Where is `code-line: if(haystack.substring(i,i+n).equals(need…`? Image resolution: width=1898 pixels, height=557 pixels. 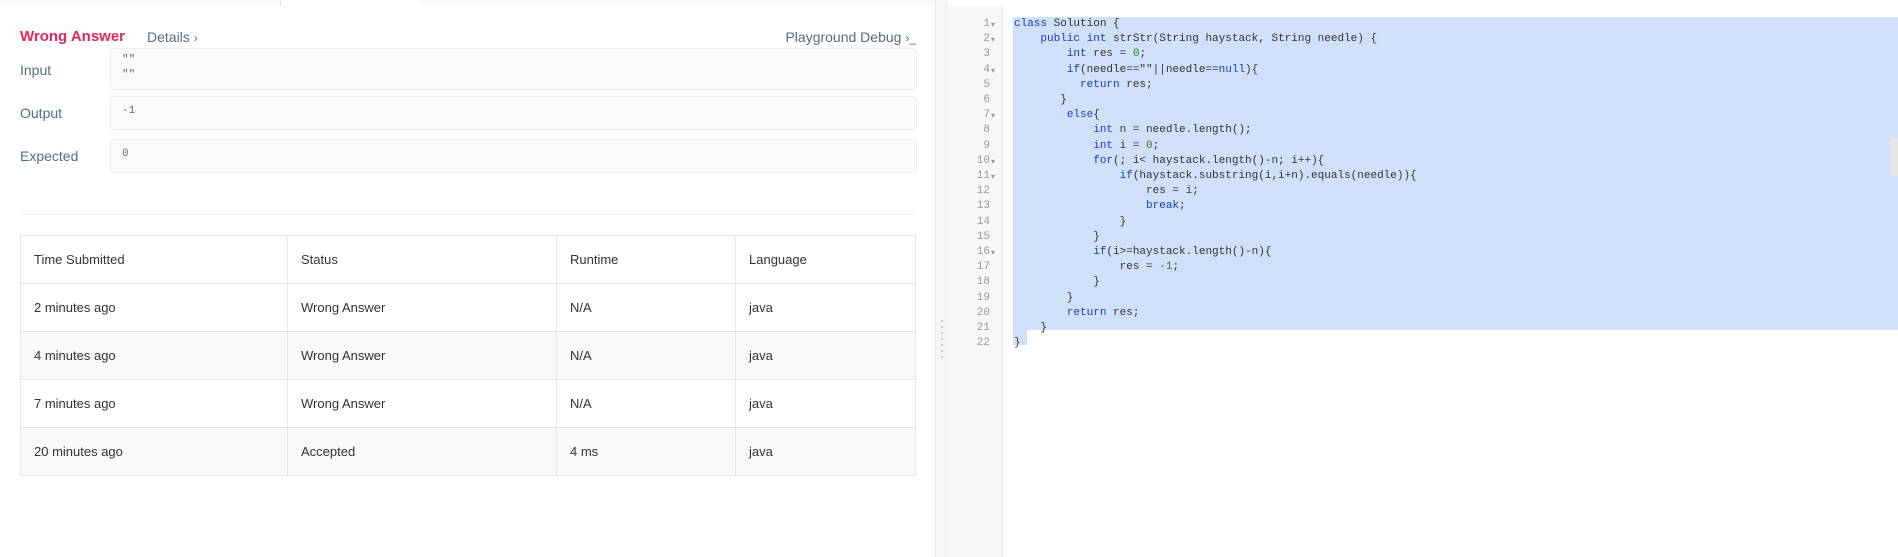 code-line: if(haystack.substring(i,i+n).equals(need… is located at coordinates (1268, 176).